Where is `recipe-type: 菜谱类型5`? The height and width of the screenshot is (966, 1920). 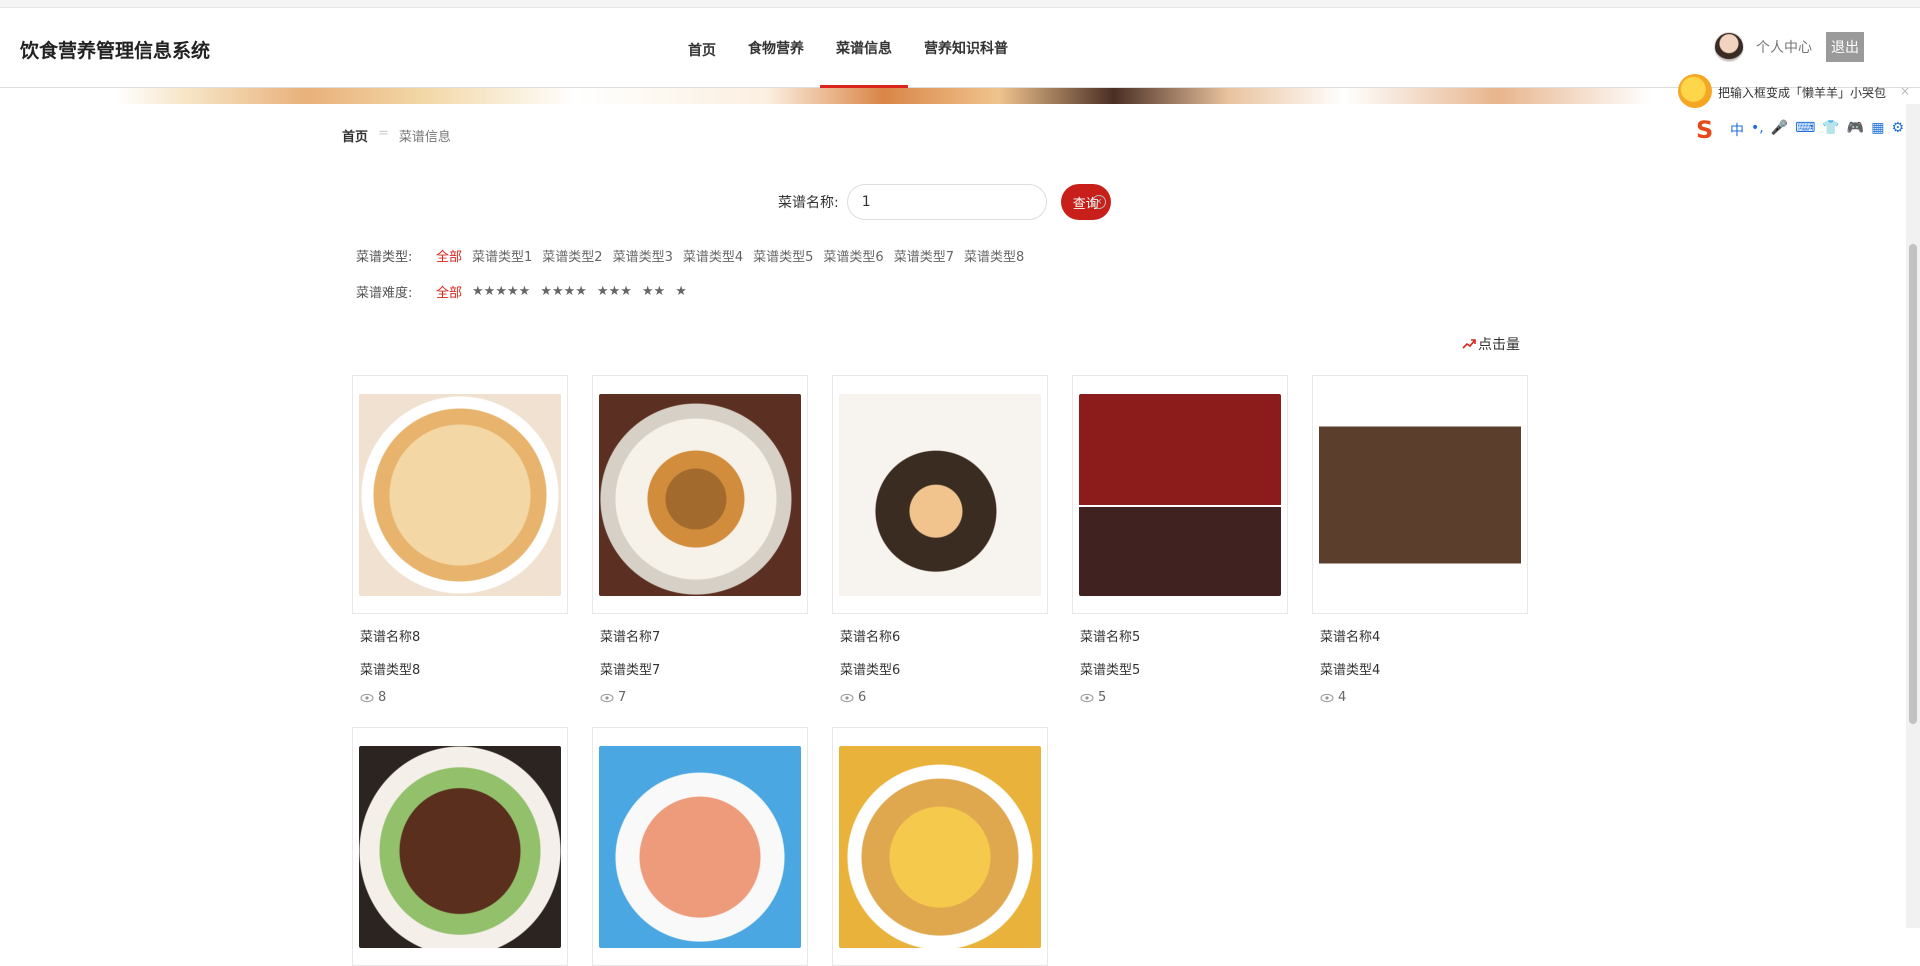
recipe-type: 菜谱类型5 is located at coordinates (1110, 670).